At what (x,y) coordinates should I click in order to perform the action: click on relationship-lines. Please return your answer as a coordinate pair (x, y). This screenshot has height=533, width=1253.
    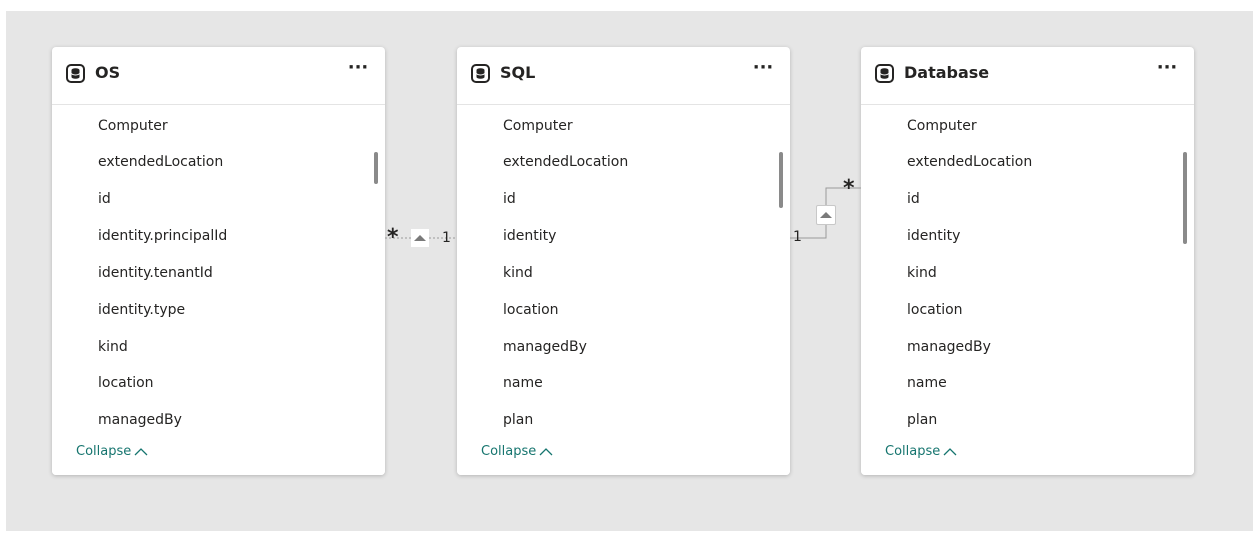
    Looking at the image, I should click on (623, 213).